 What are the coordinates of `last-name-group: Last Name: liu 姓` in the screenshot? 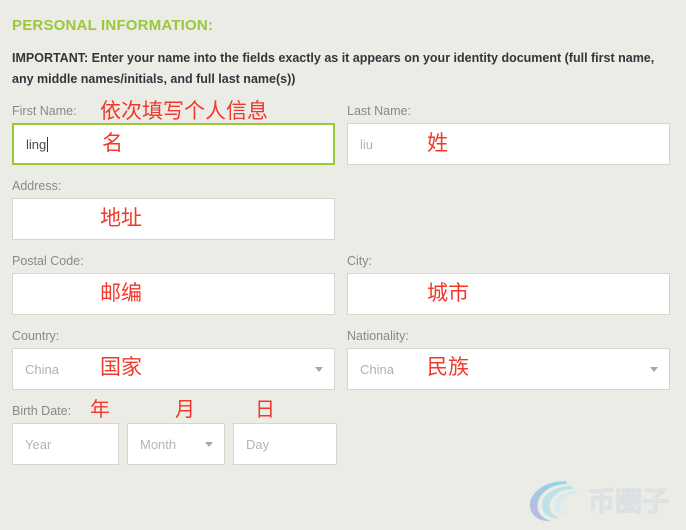 It's located at (508, 134).